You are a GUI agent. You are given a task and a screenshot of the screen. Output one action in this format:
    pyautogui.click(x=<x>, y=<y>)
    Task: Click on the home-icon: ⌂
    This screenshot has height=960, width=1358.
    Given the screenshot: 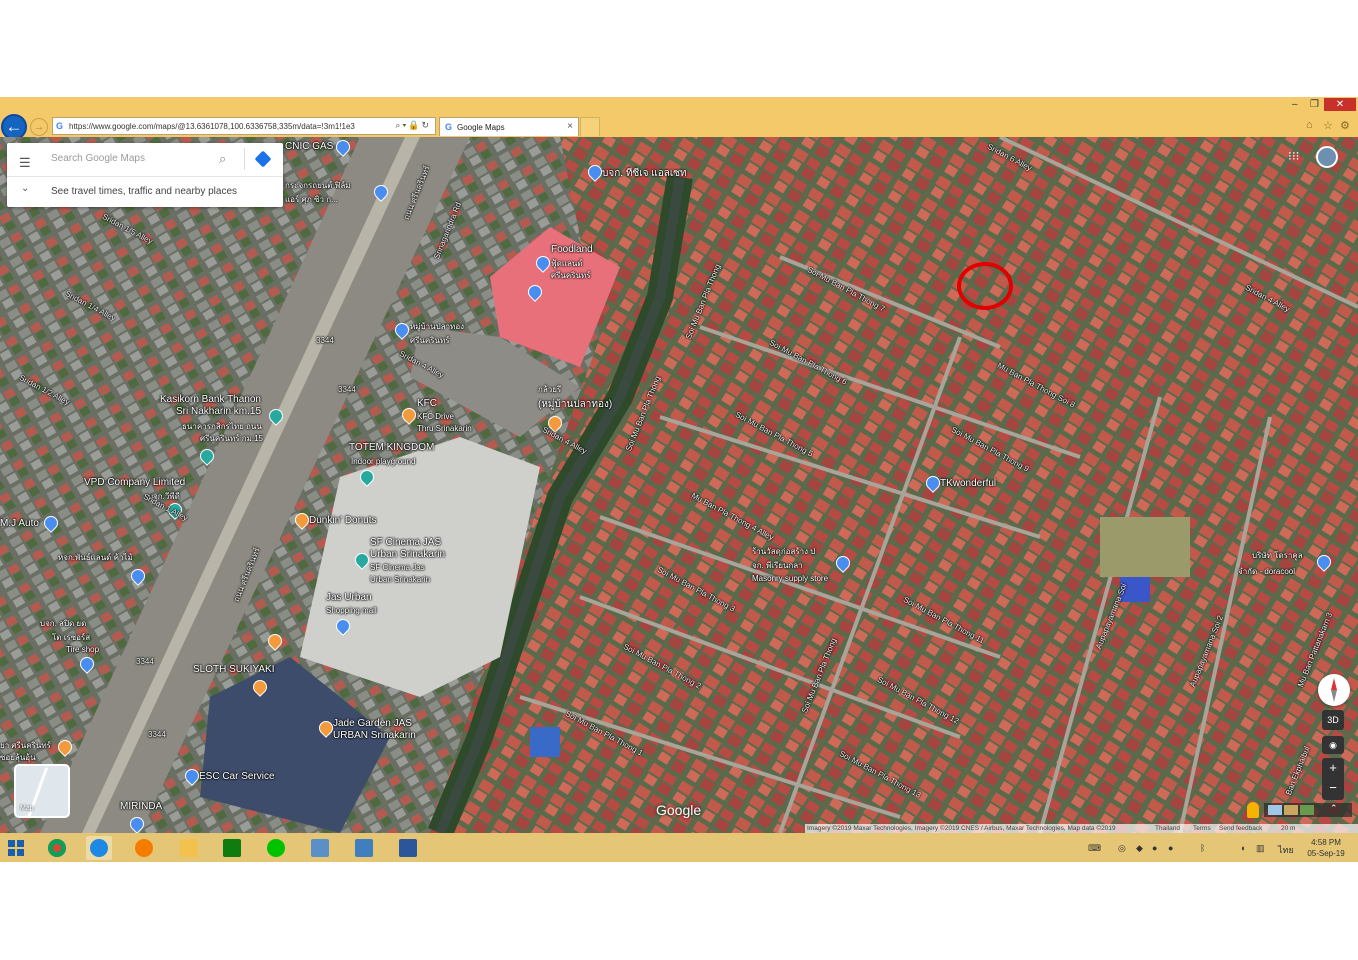 What is the action you would take?
    pyautogui.click(x=1309, y=125)
    